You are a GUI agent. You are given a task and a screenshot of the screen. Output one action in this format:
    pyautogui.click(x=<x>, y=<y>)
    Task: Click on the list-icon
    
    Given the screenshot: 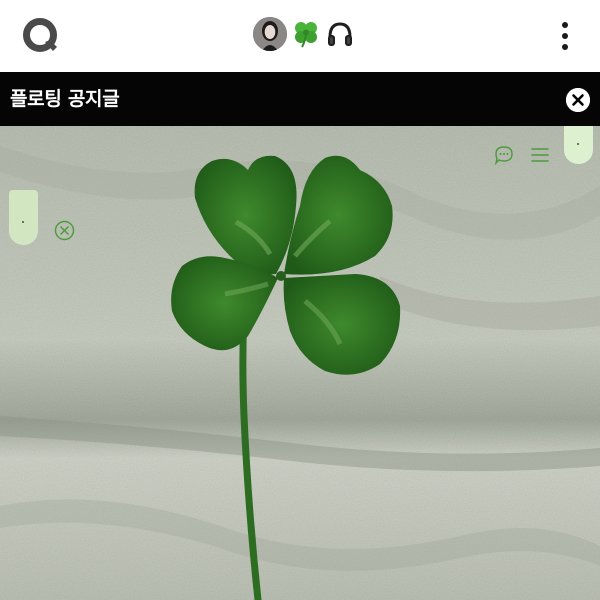 What is the action you would take?
    pyautogui.click(x=540, y=155)
    